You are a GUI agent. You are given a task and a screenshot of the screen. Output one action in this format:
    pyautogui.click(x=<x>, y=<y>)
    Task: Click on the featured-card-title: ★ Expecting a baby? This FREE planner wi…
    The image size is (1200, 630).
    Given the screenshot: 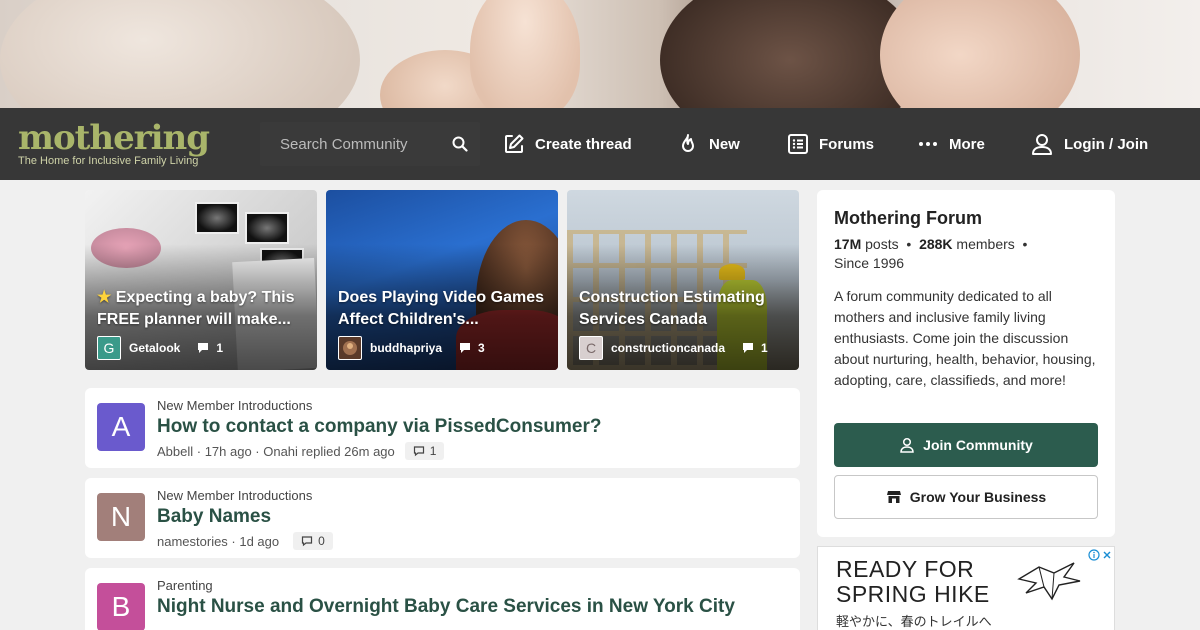 What is the action you would take?
    pyautogui.click(x=203, y=309)
    